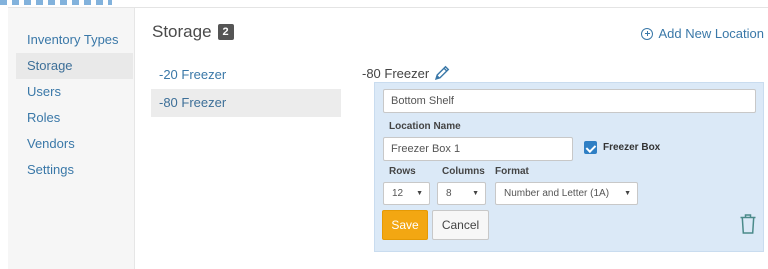 The height and width of the screenshot is (269, 768). What do you see at coordinates (246, 75) in the screenshot?
I see `location-item-minus20-freezer: -20 Freezer` at bounding box center [246, 75].